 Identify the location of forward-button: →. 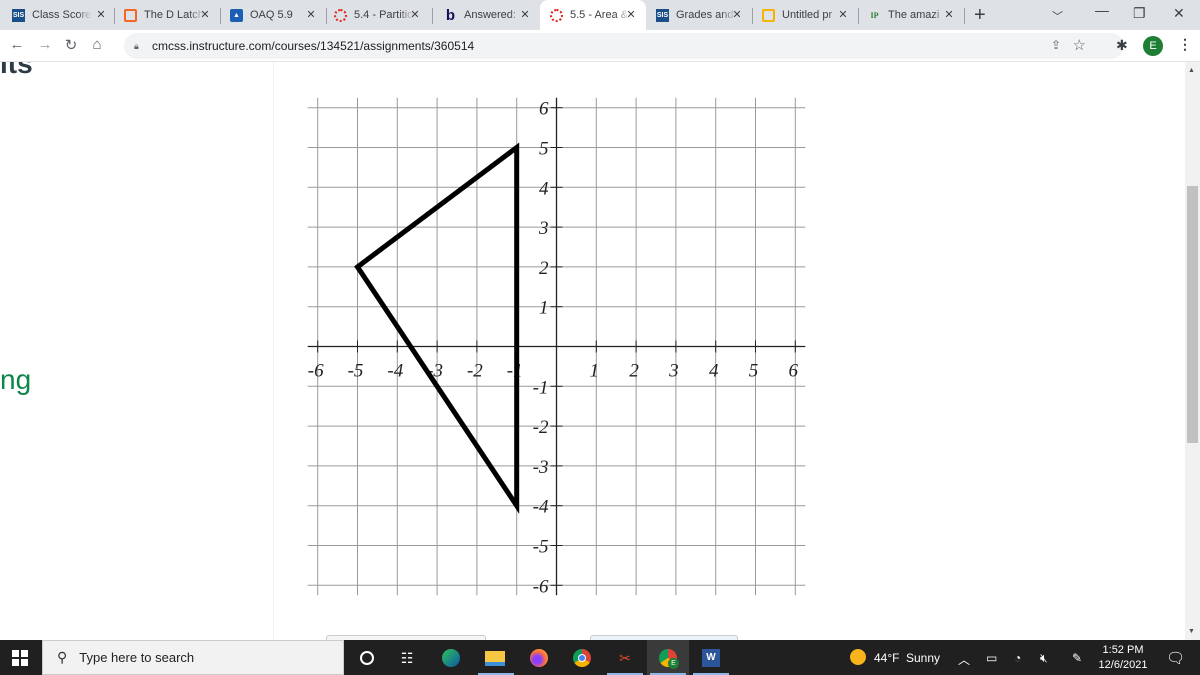
(45, 44).